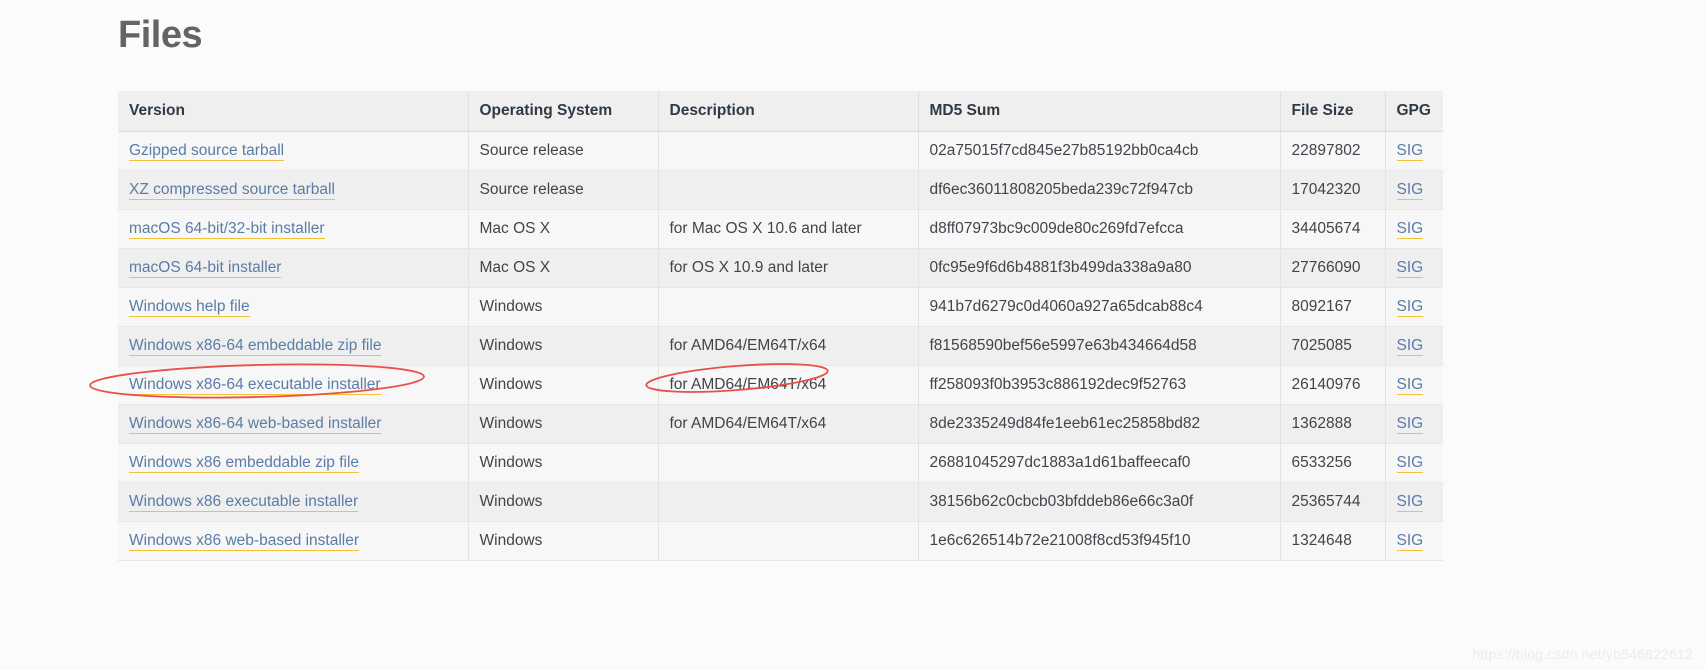  What do you see at coordinates (207, 151) in the screenshot?
I see `download-link: Gzipped source tarball` at bounding box center [207, 151].